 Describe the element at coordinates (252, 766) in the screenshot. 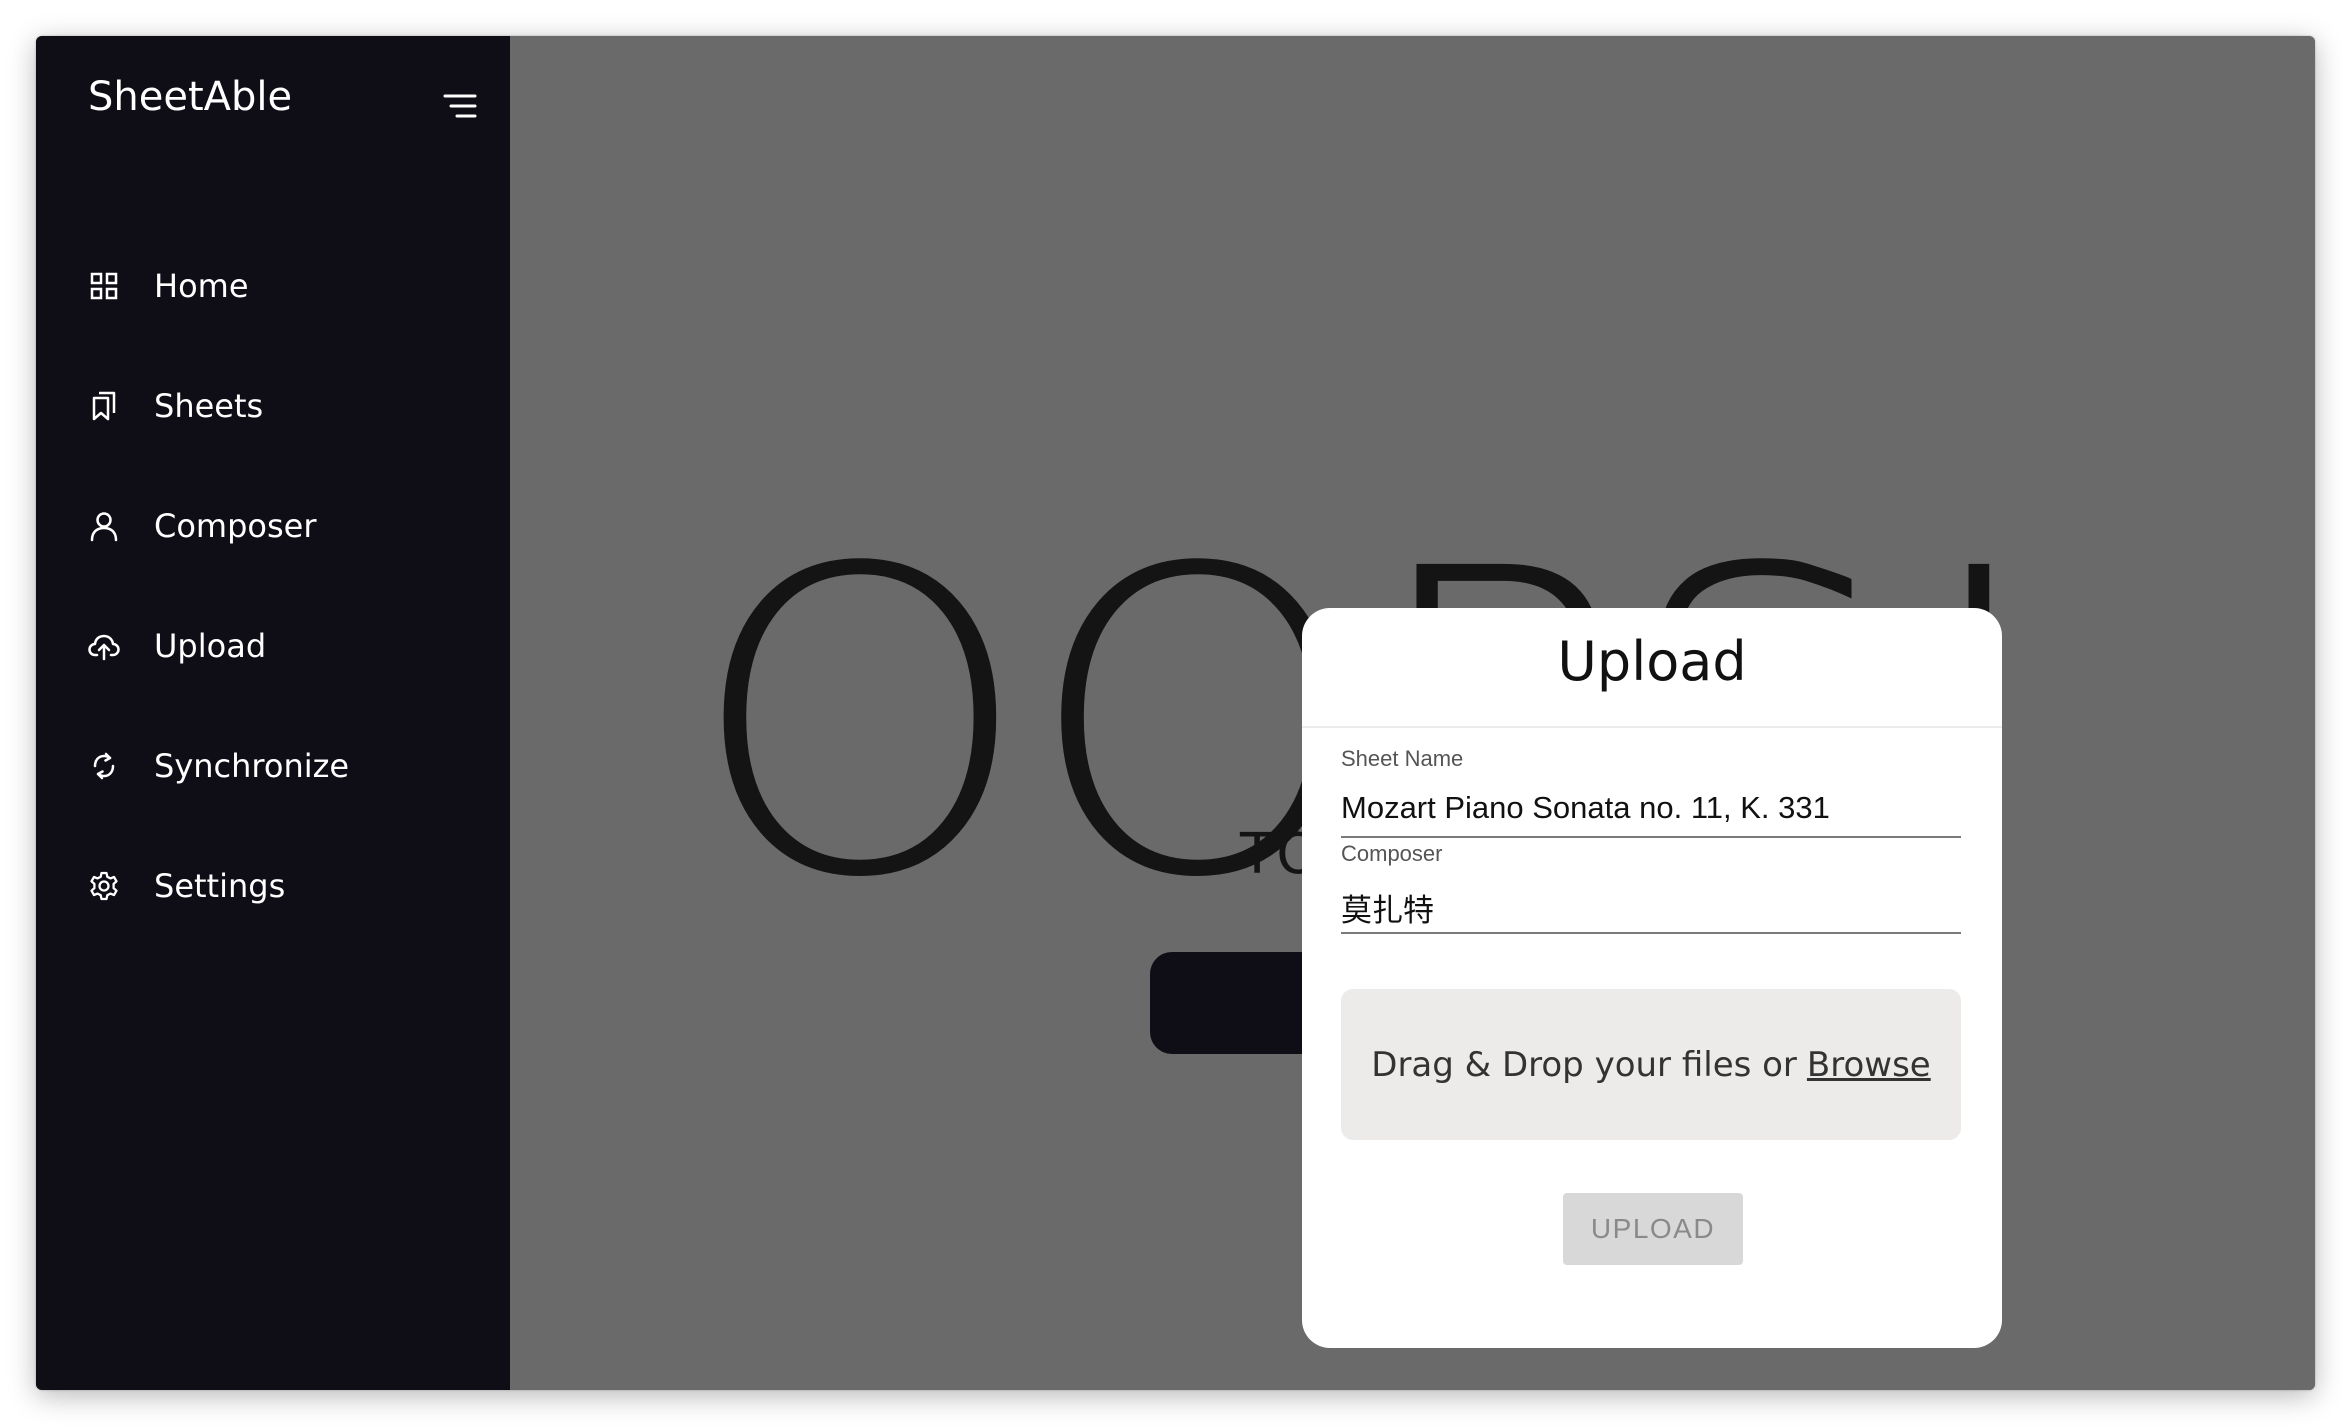

I see `sidebar-item-label: Synchronize` at that location.